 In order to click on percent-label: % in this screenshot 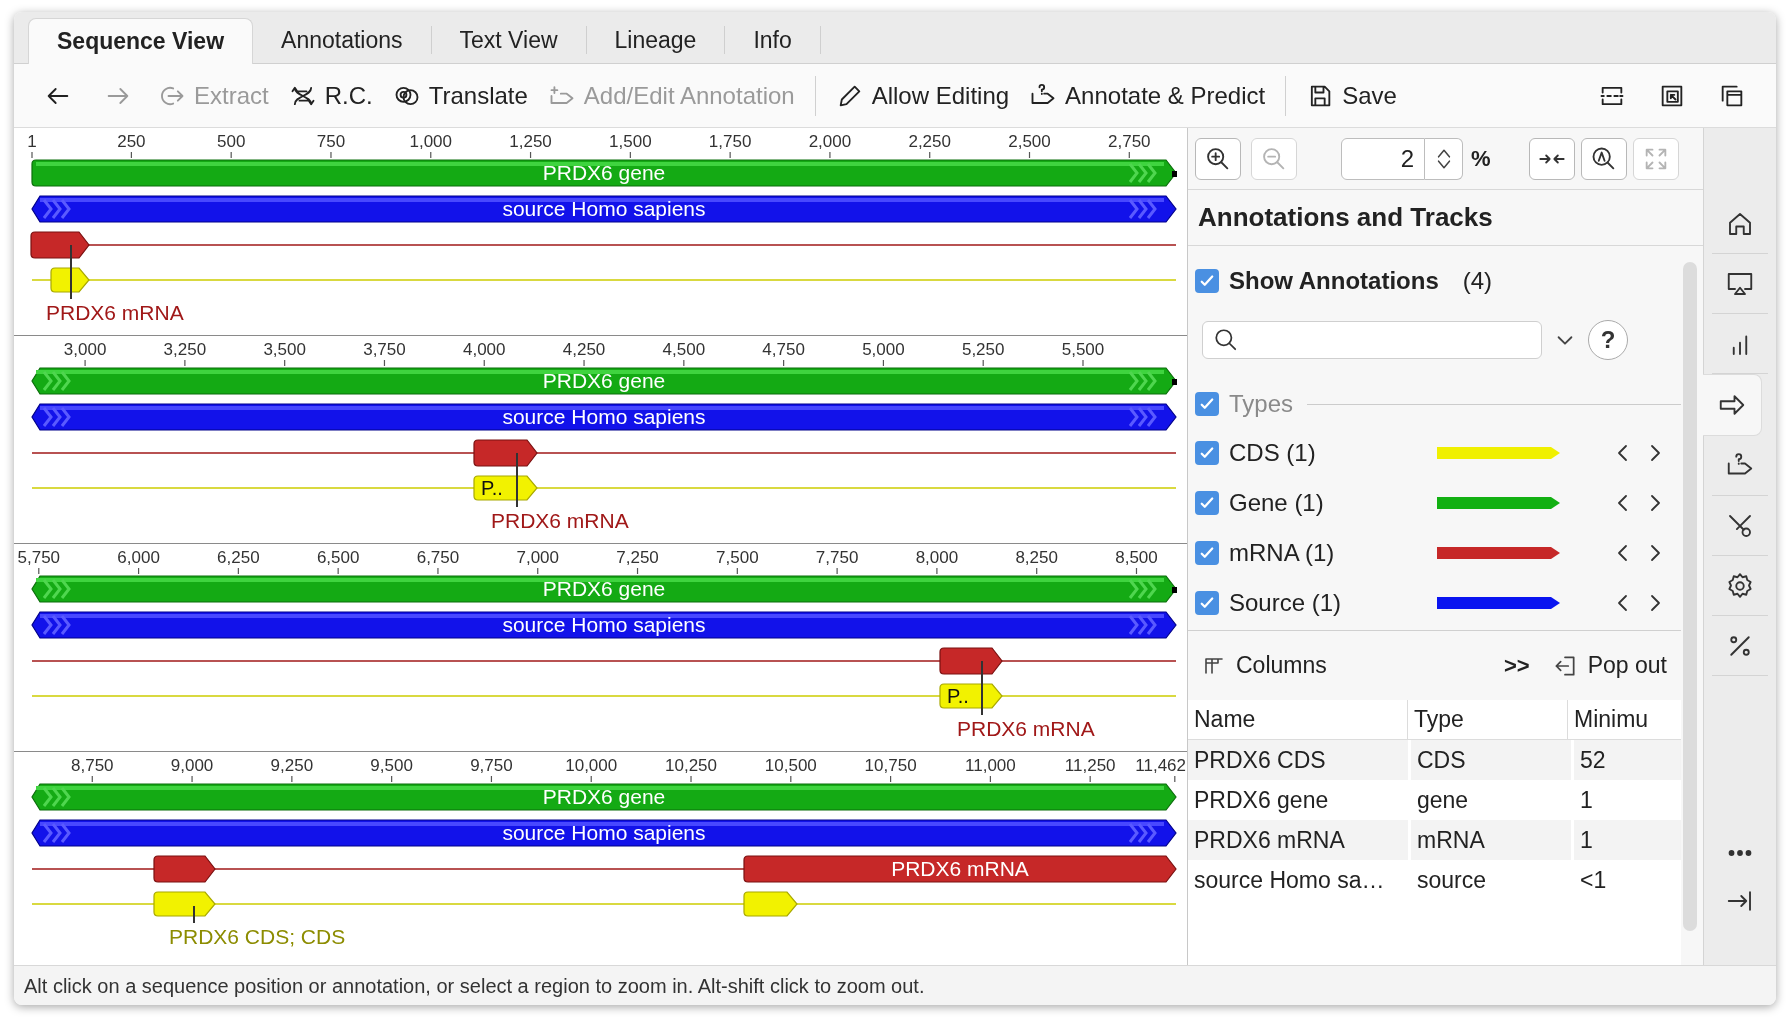, I will do `click(1481, 159)`.